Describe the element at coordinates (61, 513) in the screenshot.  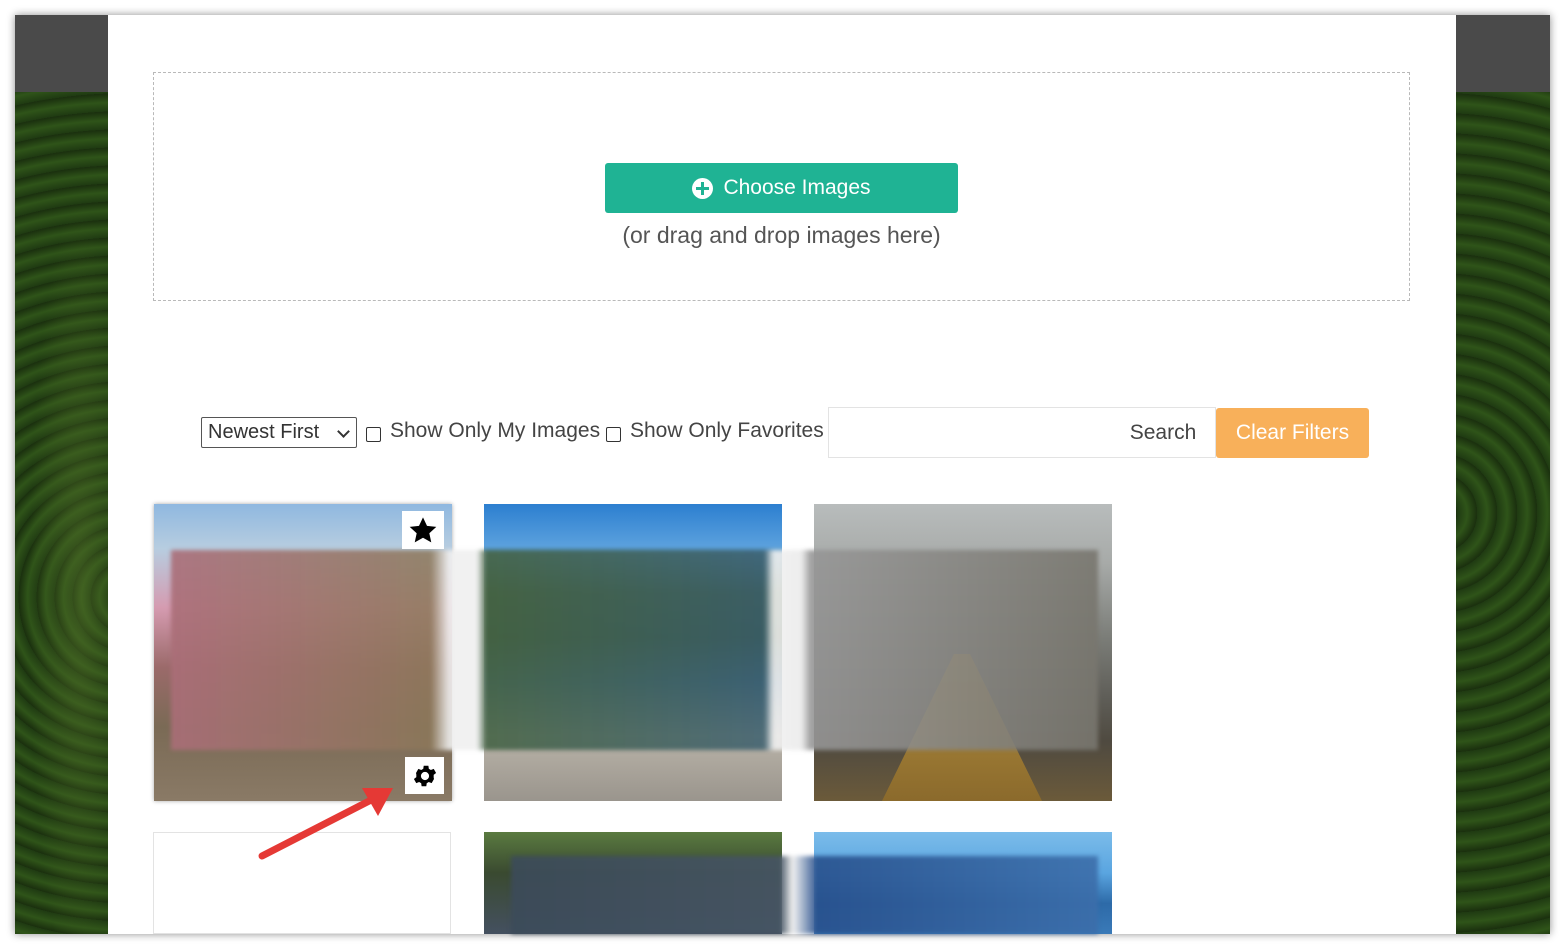
I see `background-left` at that location.